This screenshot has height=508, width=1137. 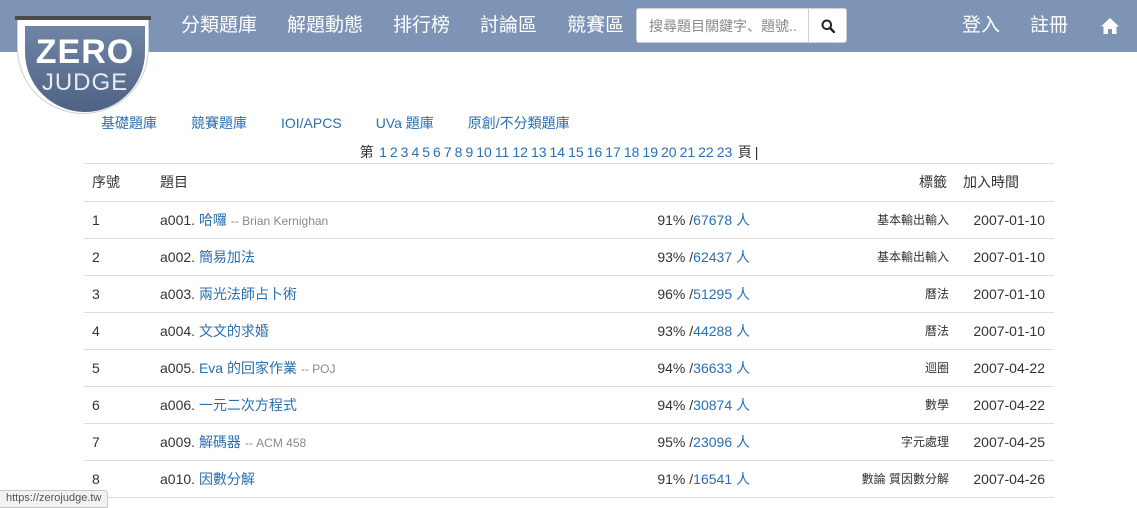 I want to click on row-num: 5, so click(x=118, y=368).